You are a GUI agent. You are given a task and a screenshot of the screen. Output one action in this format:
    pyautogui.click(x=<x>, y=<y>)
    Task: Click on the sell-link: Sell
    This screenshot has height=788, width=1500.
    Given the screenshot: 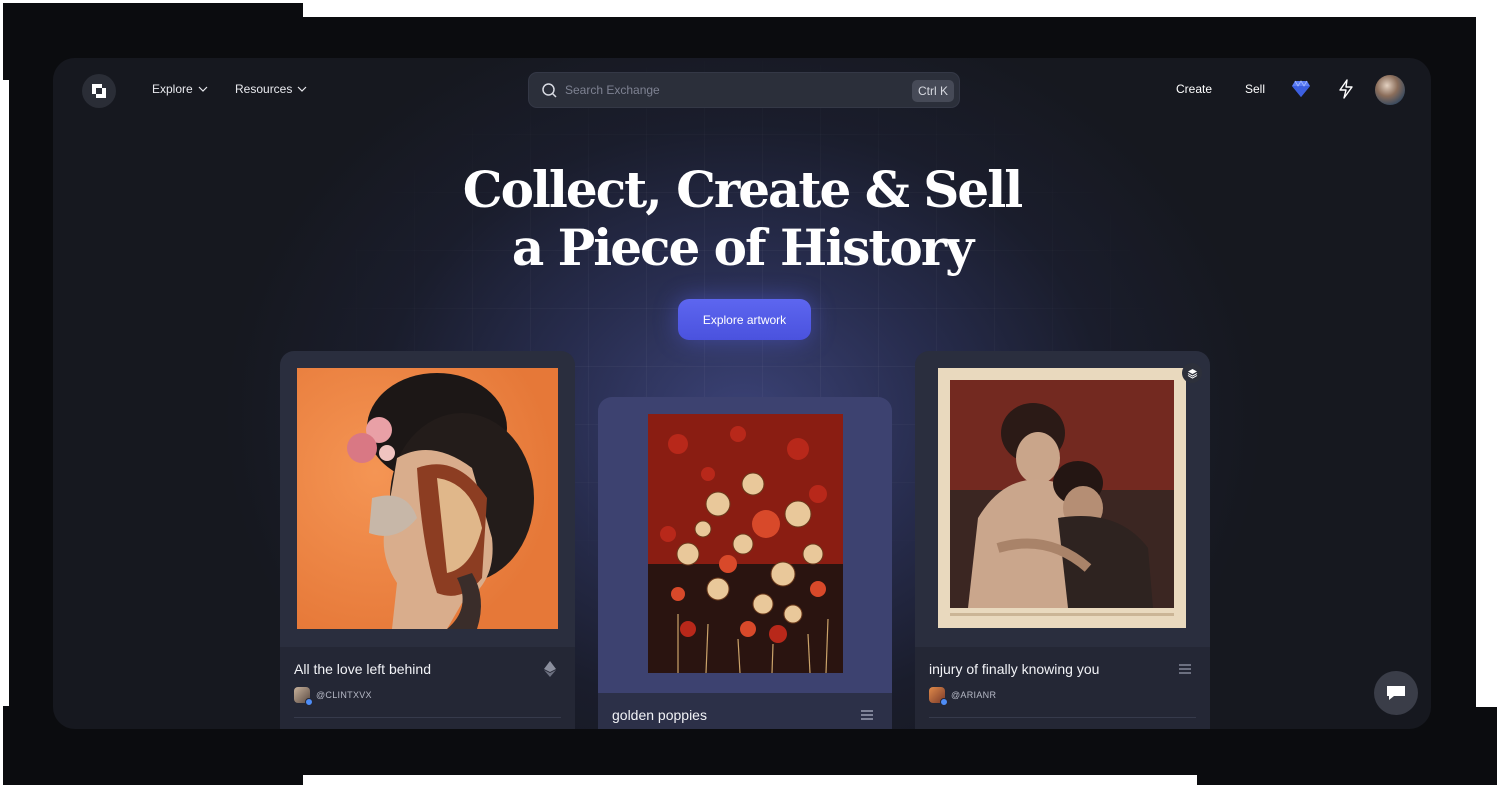 What is the action you would take?
    pyautogui.click(x=1255, y=89)
    